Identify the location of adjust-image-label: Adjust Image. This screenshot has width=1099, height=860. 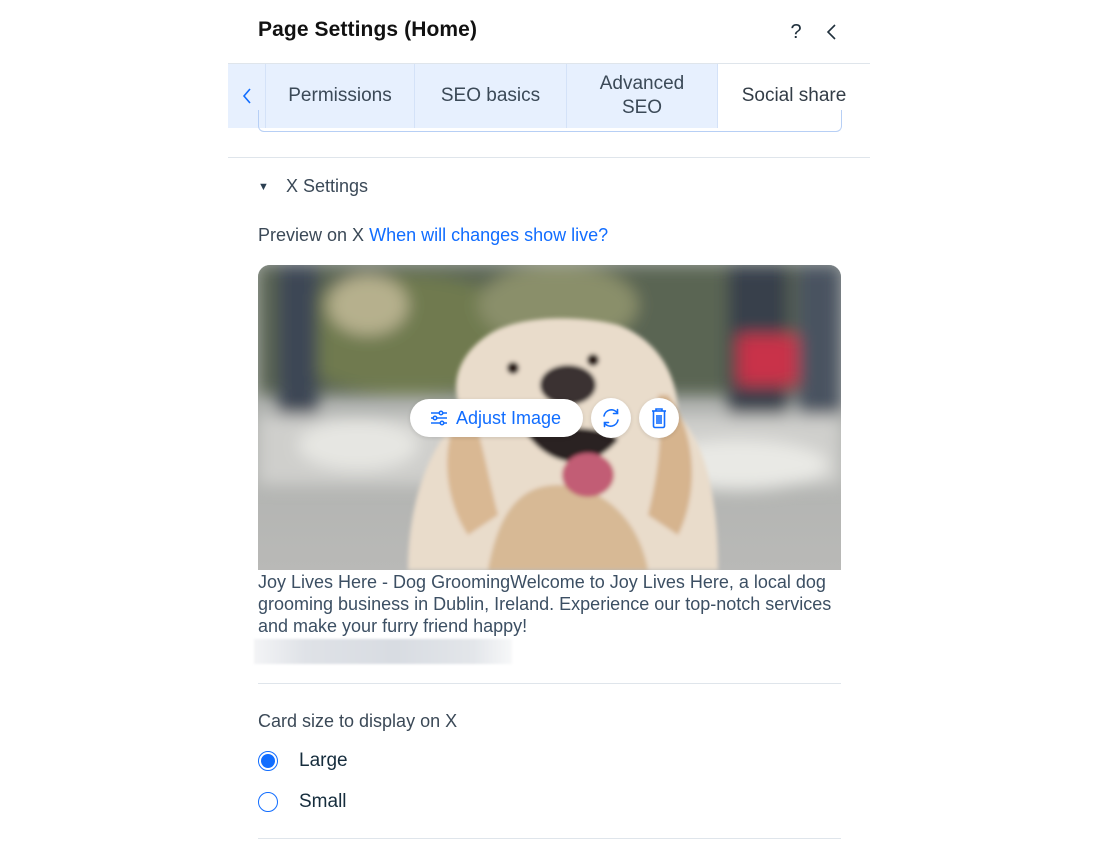
(509, 417).